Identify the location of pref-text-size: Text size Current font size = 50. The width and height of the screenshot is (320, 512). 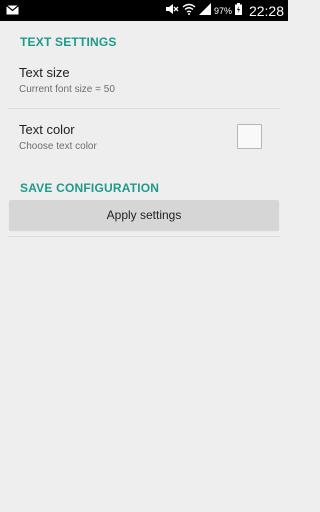
(144, 82).